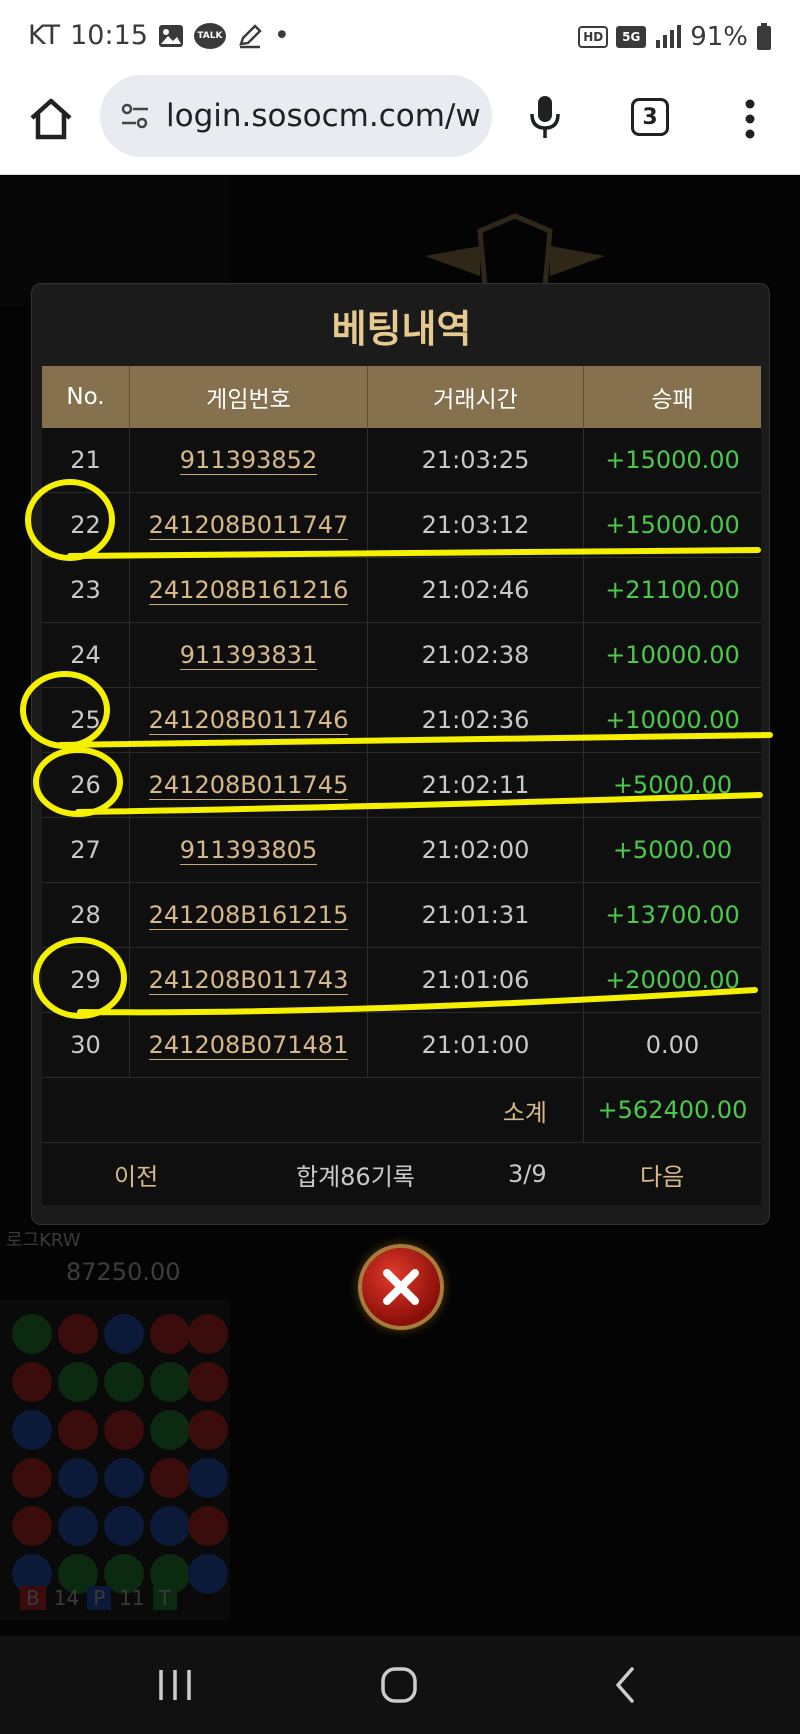 Image resolution: width=800 pixels, height=1734 pixels. I want to click on game-number-link: 241208B071481, so click(248, 1045).